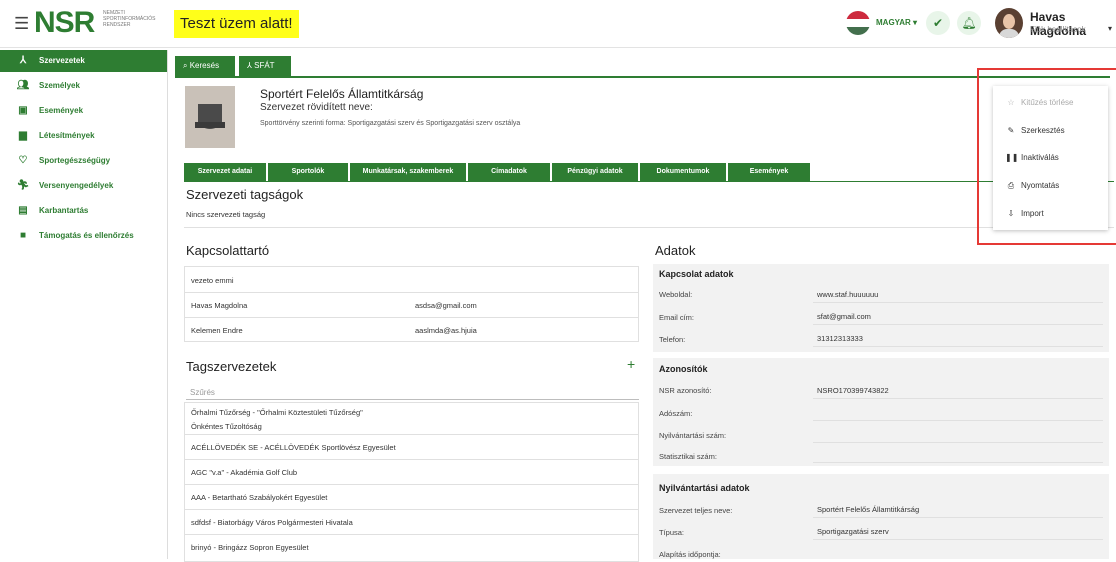 This screenshot has height=562, width=1116. What do you see at coordinates (631, 364) in the screenshot?
I see `add-member-button: +` at bounding box center [631, 364].